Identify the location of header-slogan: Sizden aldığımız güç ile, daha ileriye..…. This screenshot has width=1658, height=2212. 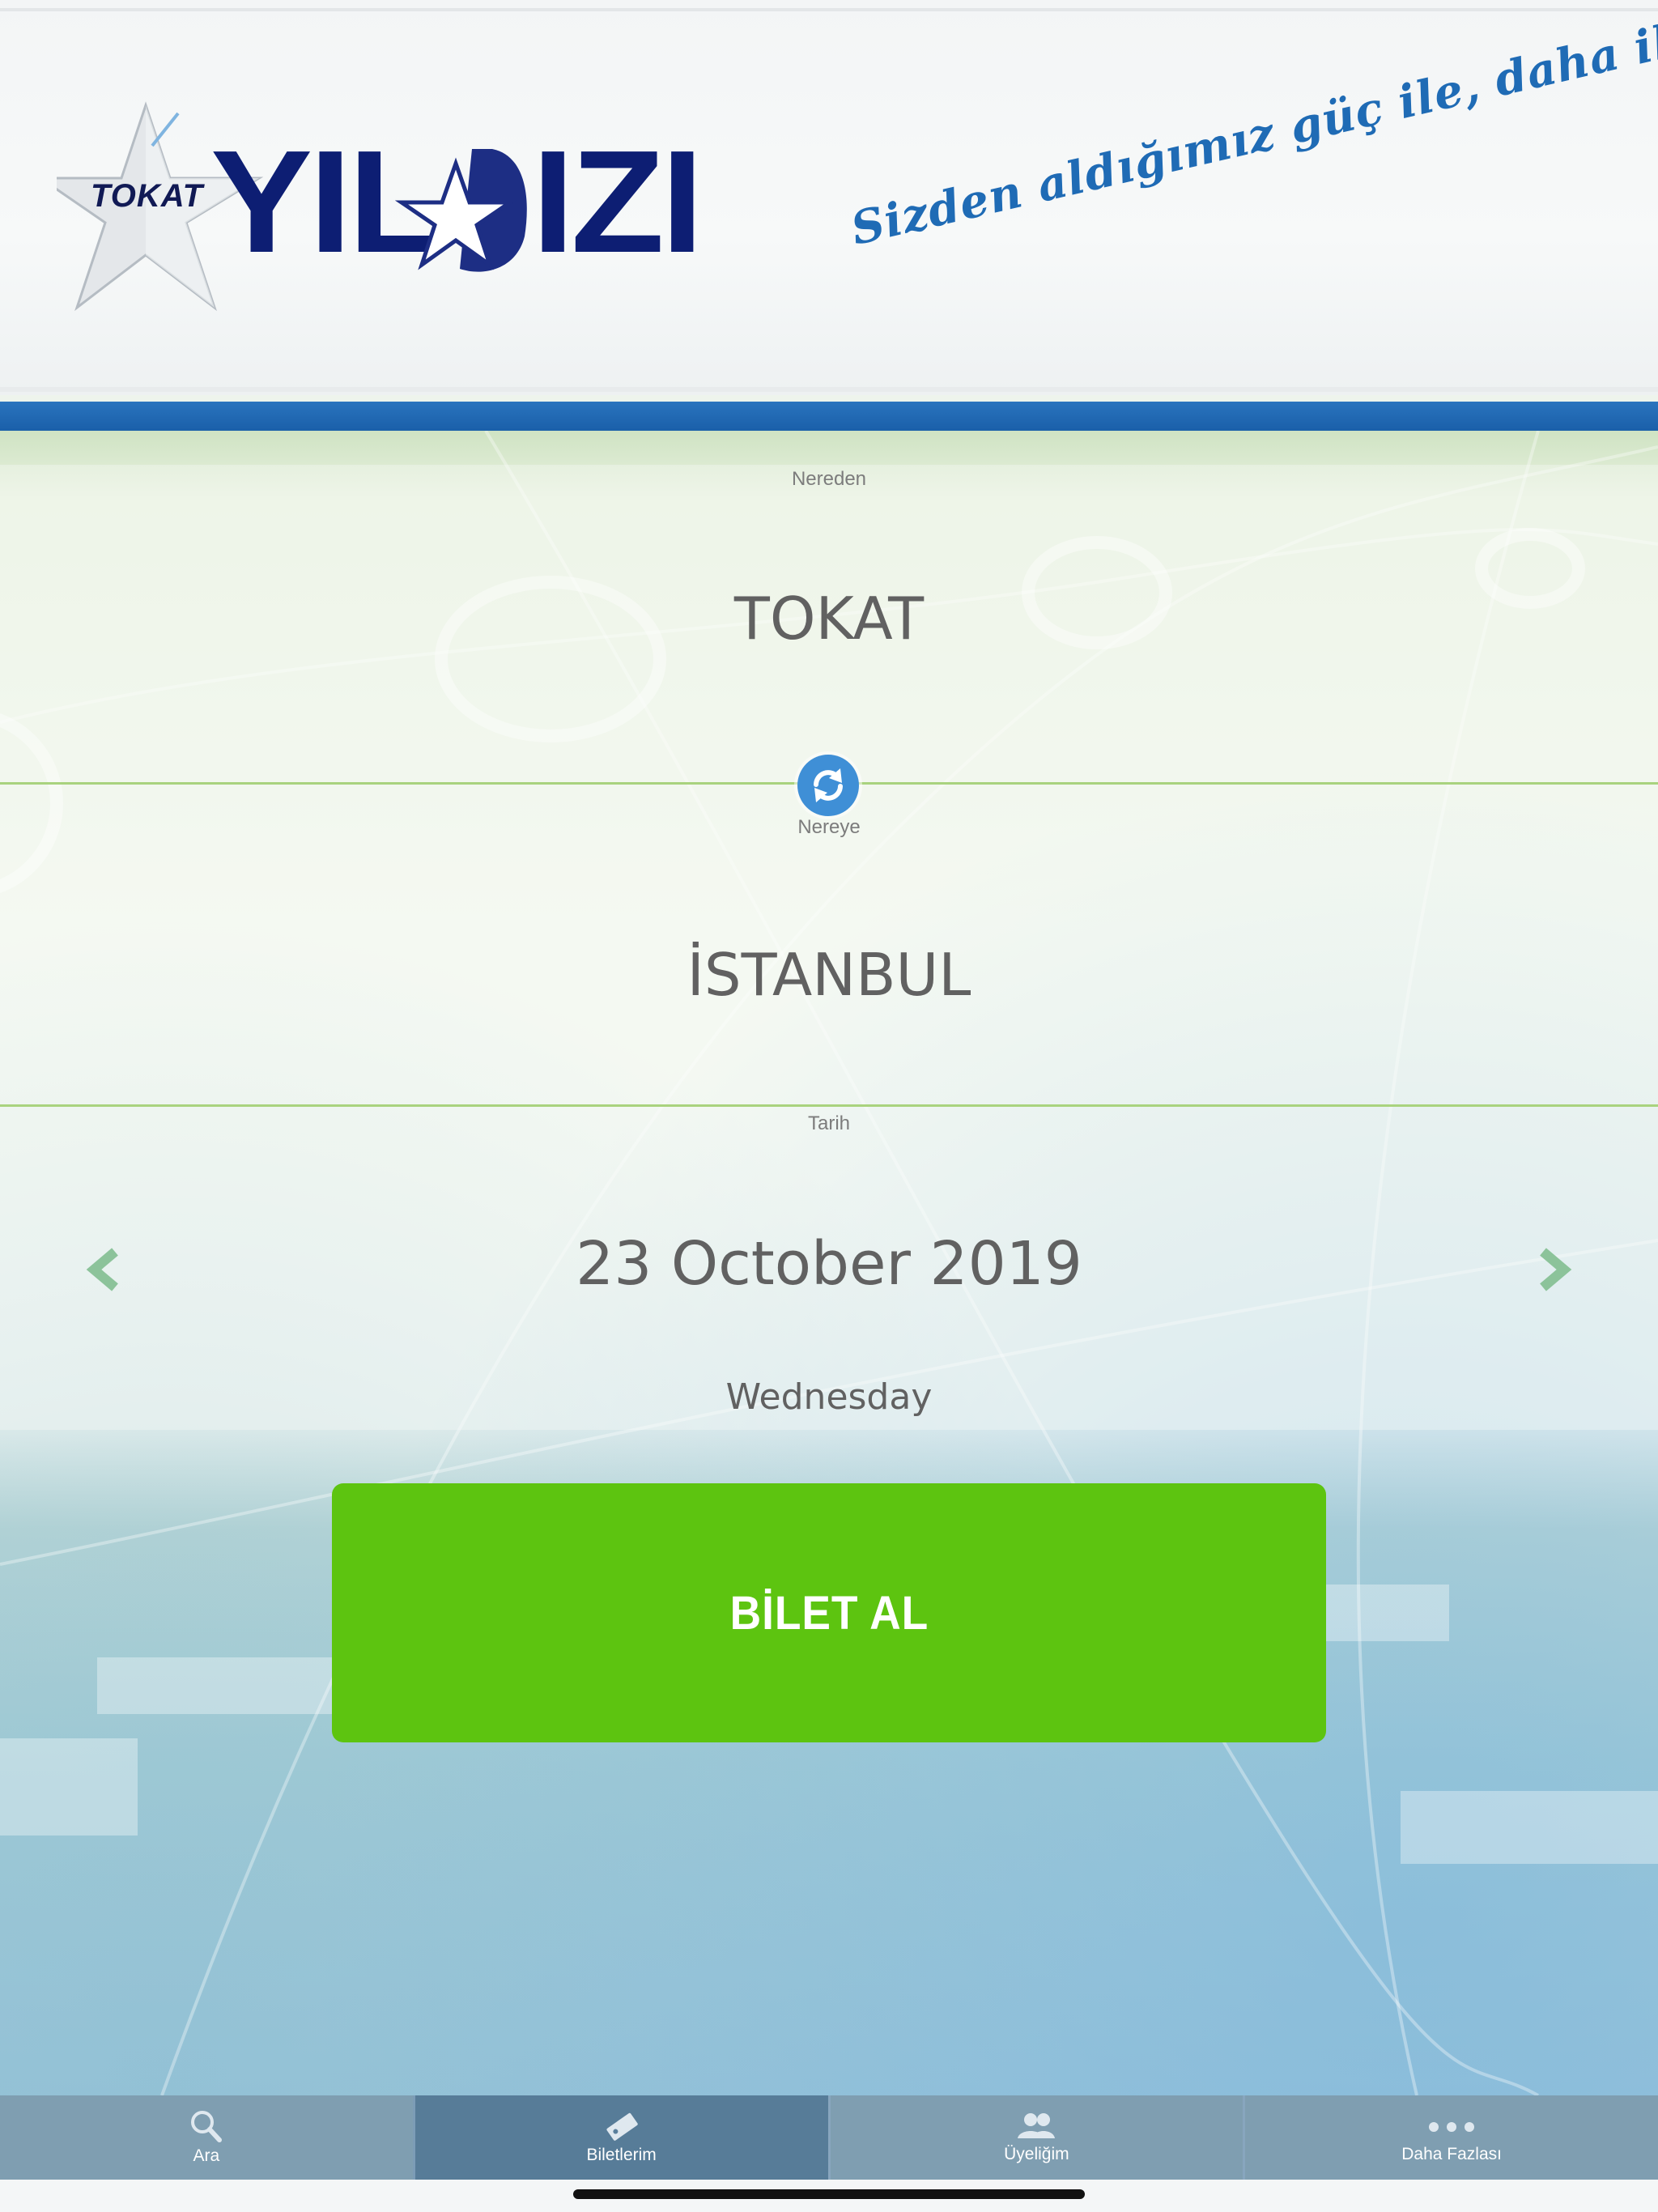
(1252, 128).